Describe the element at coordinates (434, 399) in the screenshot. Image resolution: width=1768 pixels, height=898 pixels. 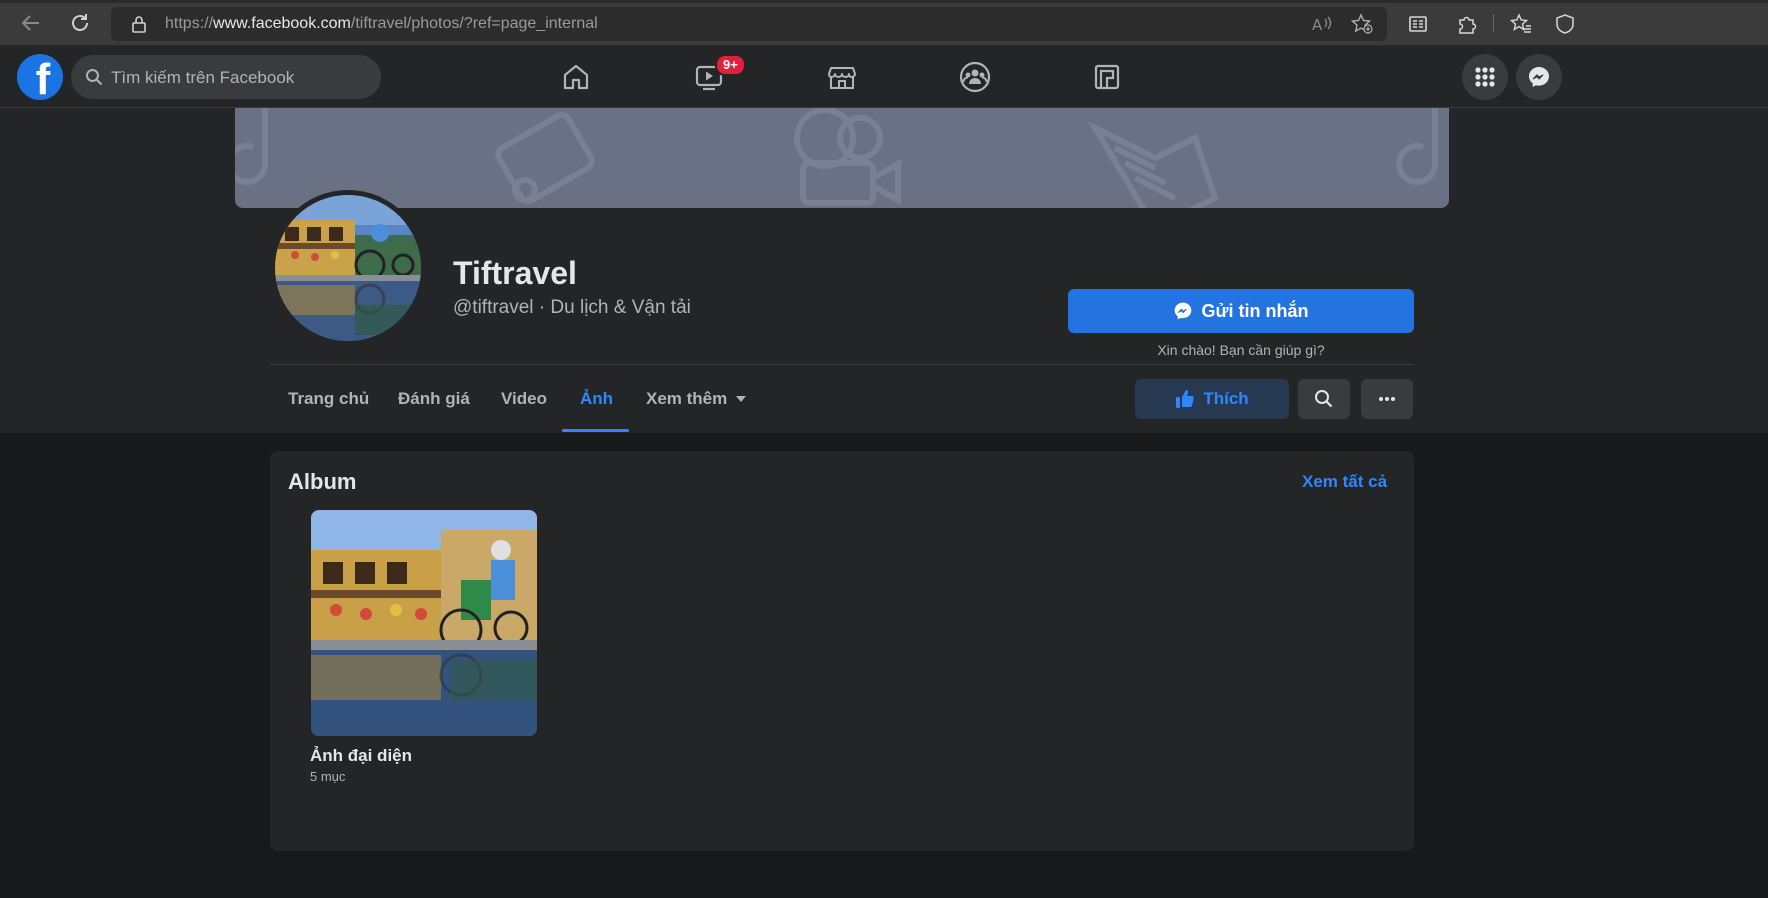
I see `tab-reviews: Đánh giá` at that location.